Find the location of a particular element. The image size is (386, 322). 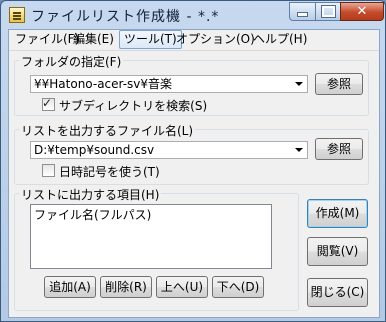

maximize-button is located at coordinates (328, 11).